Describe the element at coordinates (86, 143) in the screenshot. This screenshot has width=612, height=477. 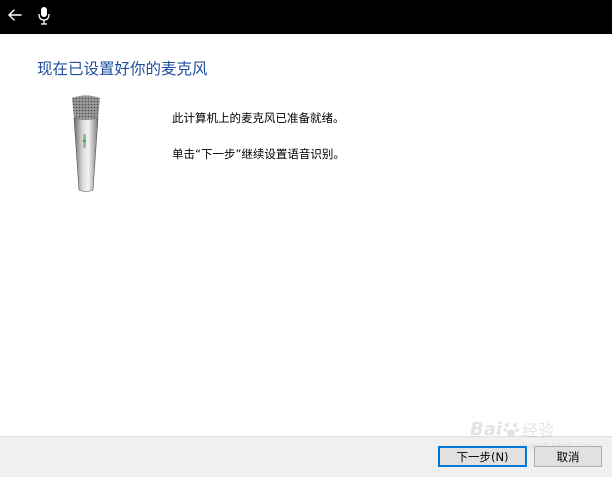
I see `microphone-illustration` at that location.